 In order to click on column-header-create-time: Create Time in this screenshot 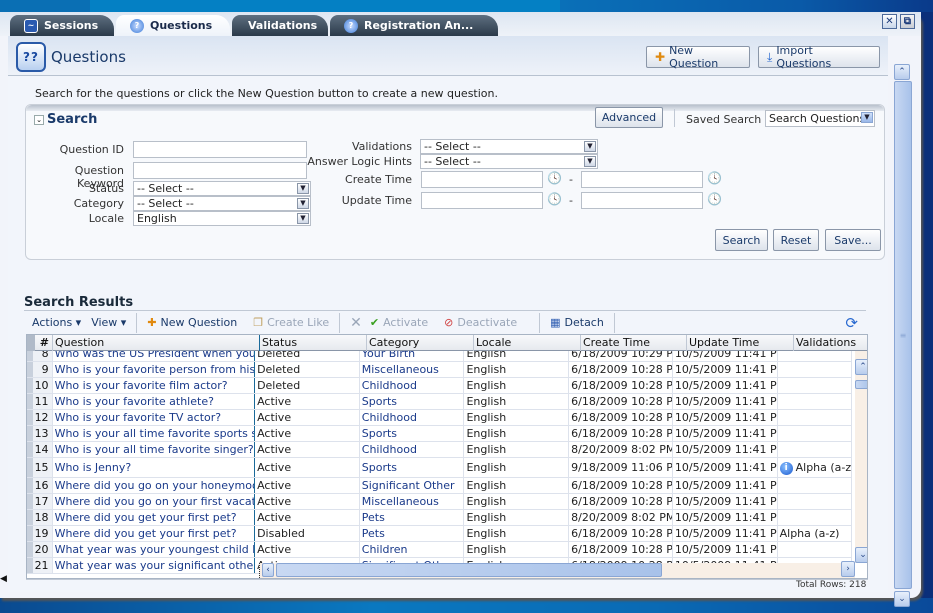, I will do `click(634, 343)`.